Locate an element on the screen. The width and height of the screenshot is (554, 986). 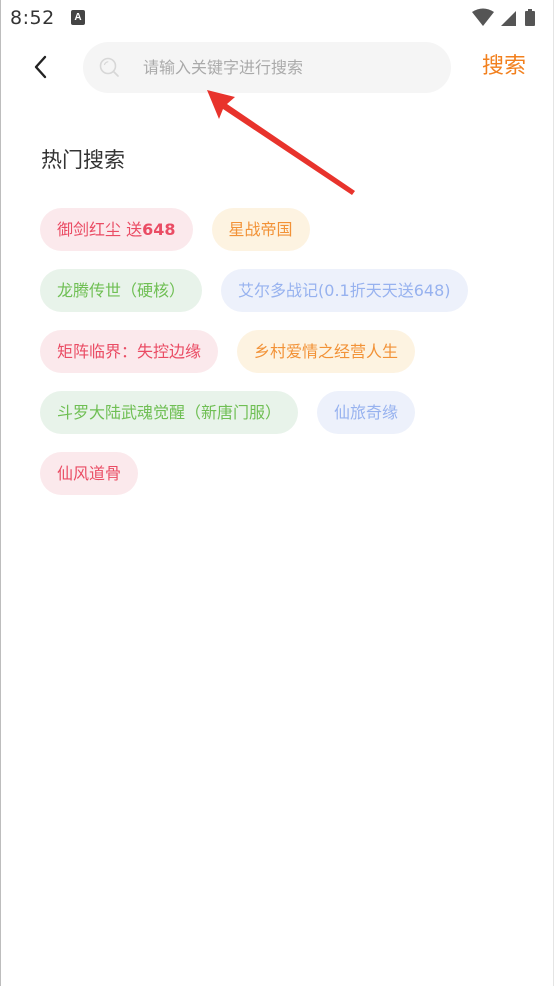
battery-icon is located at coordinates (530, 17).